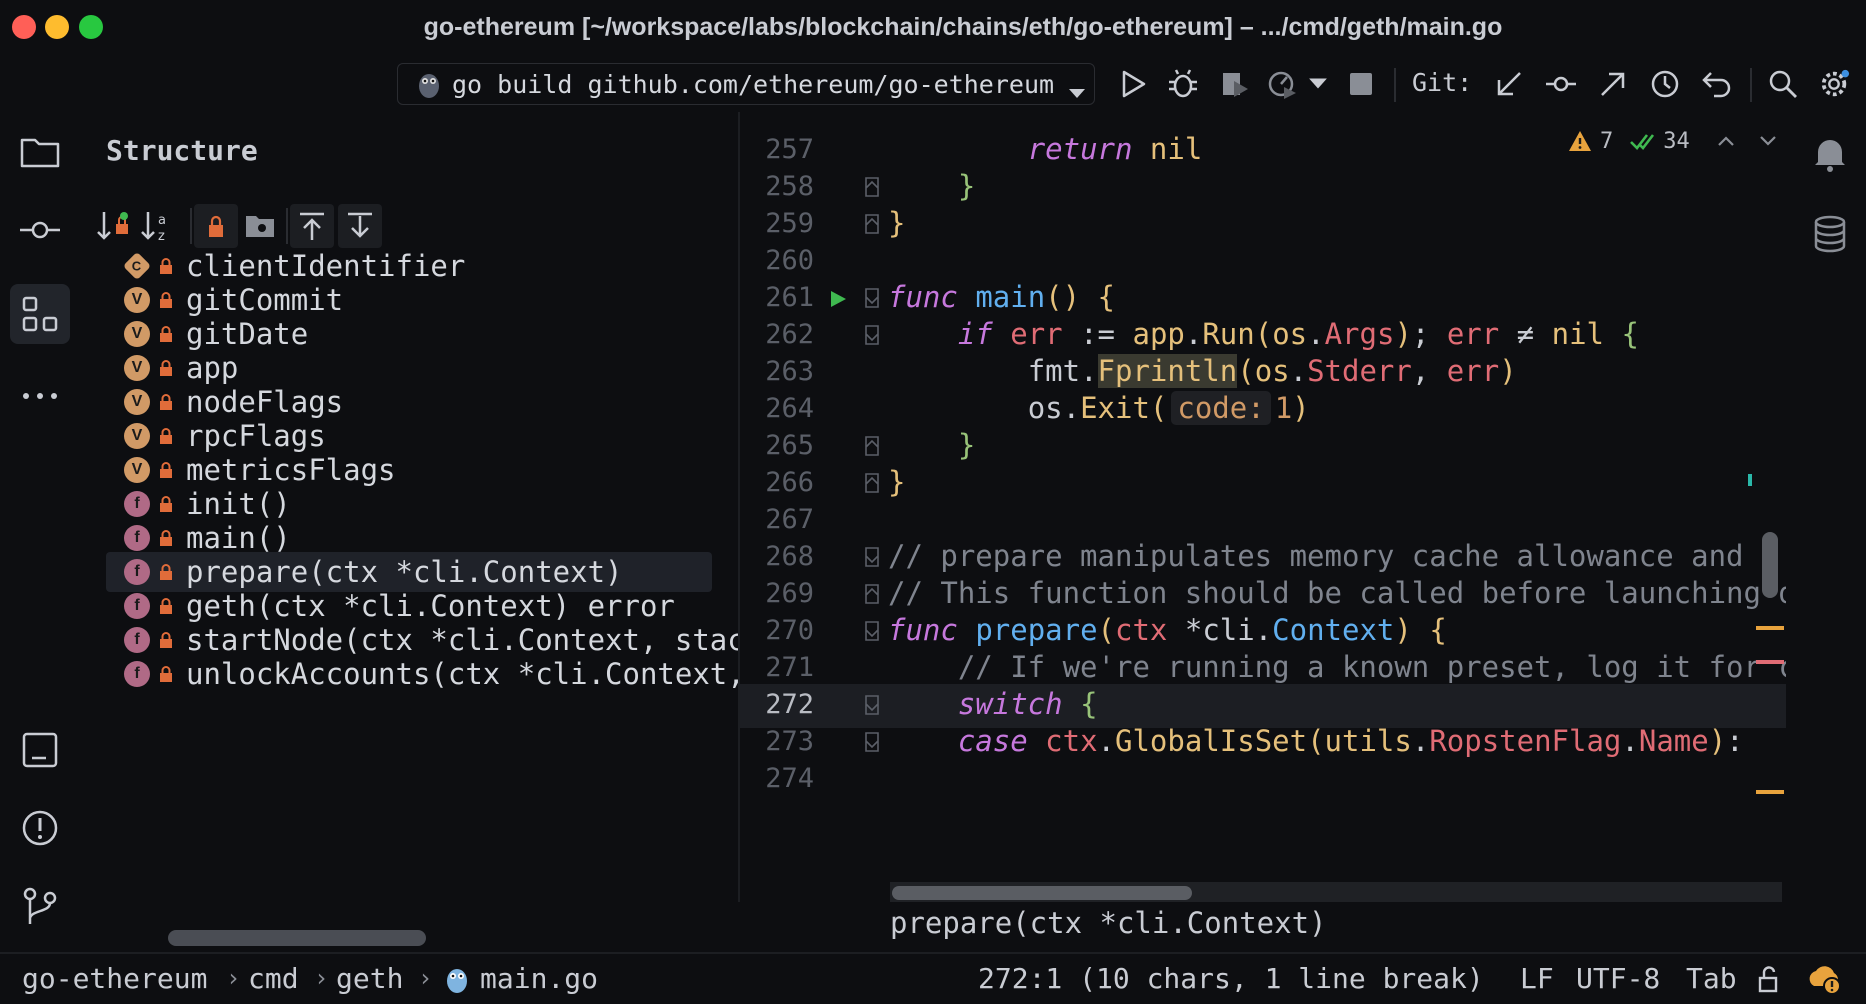 The width and height of the screenshot is (1866, 1004). I want to click on unlock-icon, so click(1768, 979).